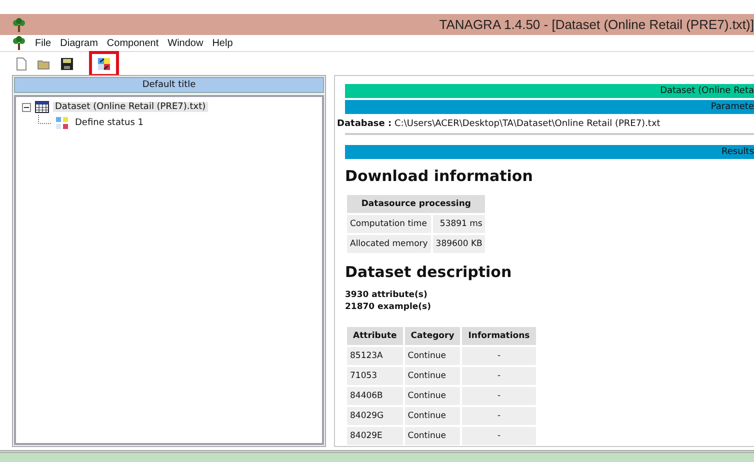 The width and height of the screenshot is (754, 462). What do you see at coordinates (459, 244) in the screenshot?
I see `table-cell: 389600 KB` at bounding box center [459, 244].